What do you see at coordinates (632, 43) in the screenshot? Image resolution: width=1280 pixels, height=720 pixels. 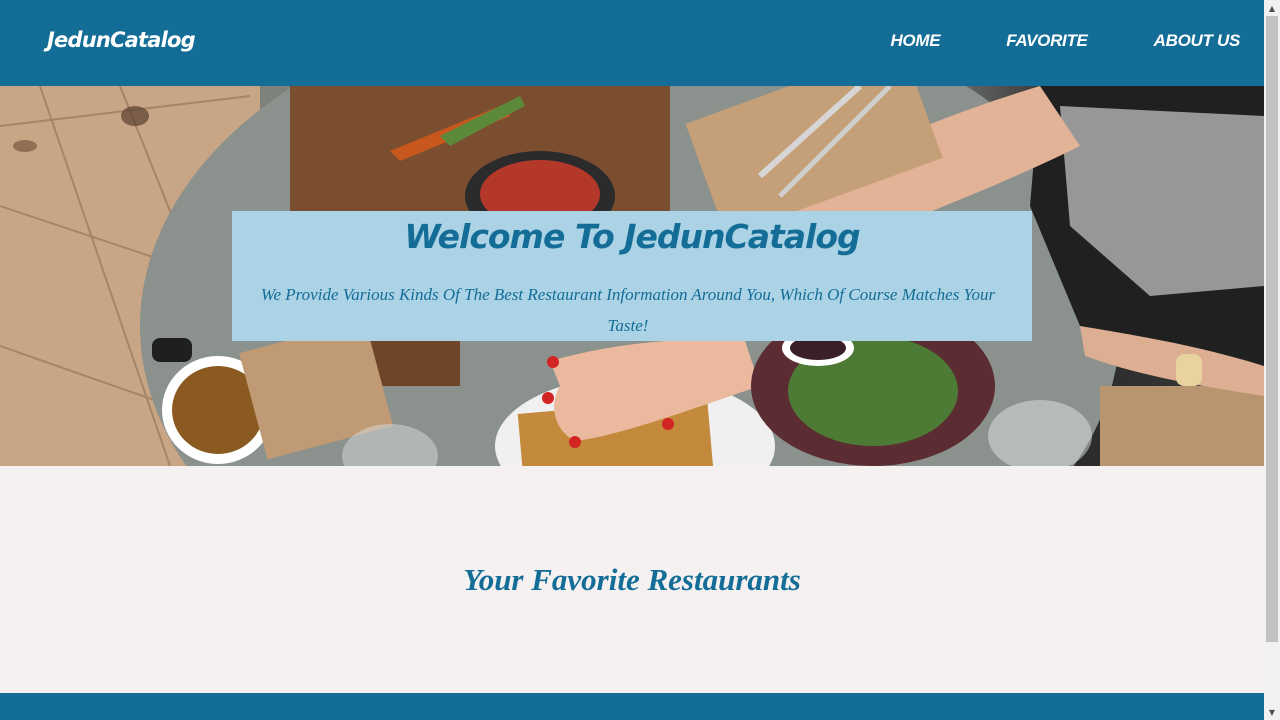 I see `app-header: JedunCatalog HOME FAVORITE ABOUT US` at bounding box center [632, 43].